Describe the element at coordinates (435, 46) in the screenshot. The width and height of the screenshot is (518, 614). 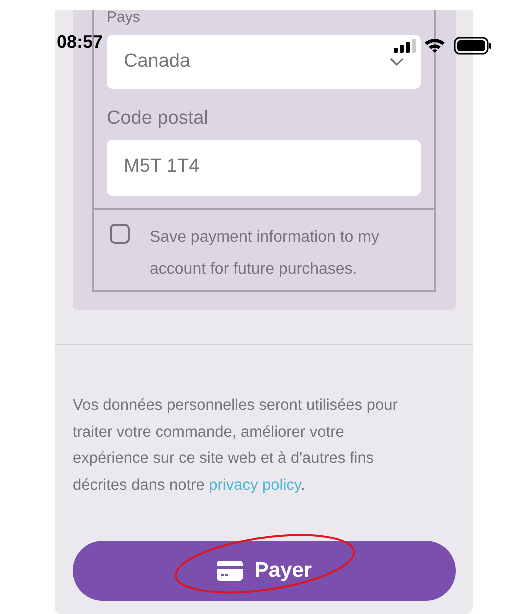
I see `wifi-icon` at that location.